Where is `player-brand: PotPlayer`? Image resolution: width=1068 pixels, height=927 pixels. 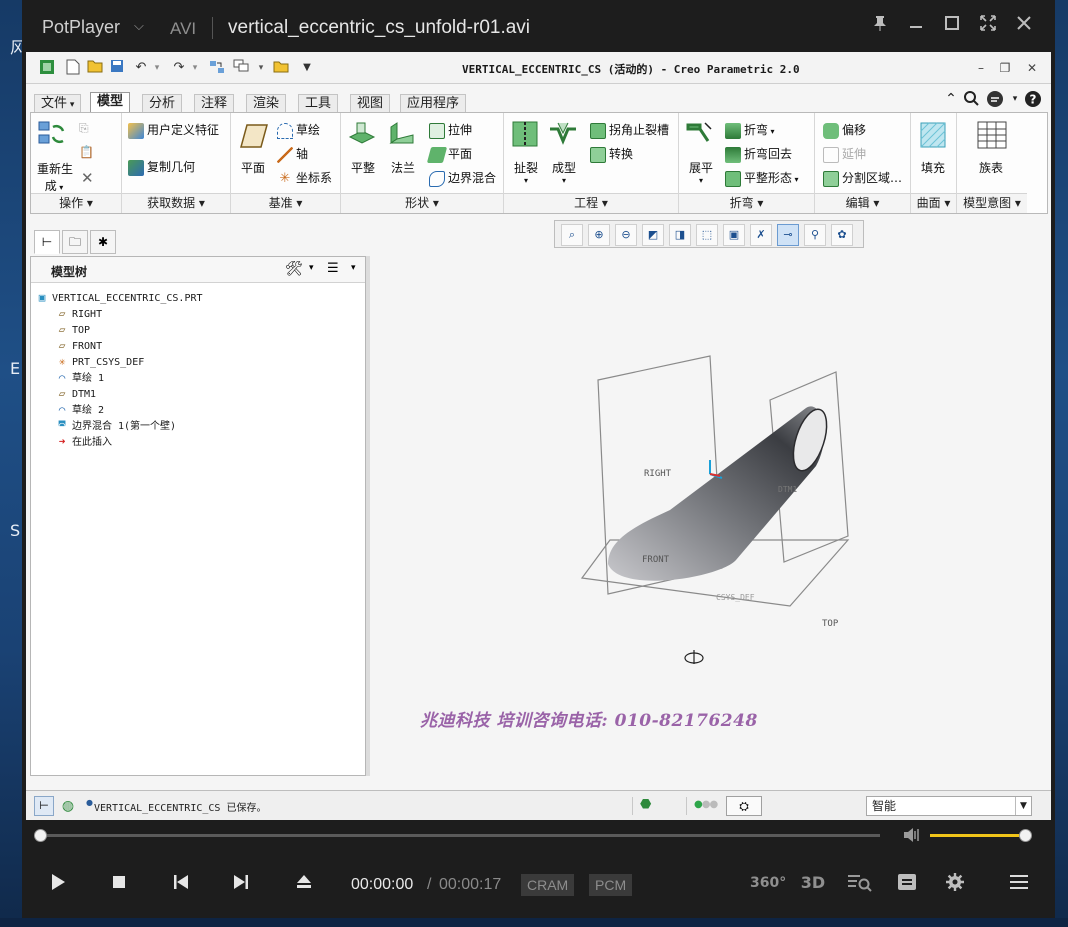 player-brand: PotPlayer is located at coordinates (81, 27).